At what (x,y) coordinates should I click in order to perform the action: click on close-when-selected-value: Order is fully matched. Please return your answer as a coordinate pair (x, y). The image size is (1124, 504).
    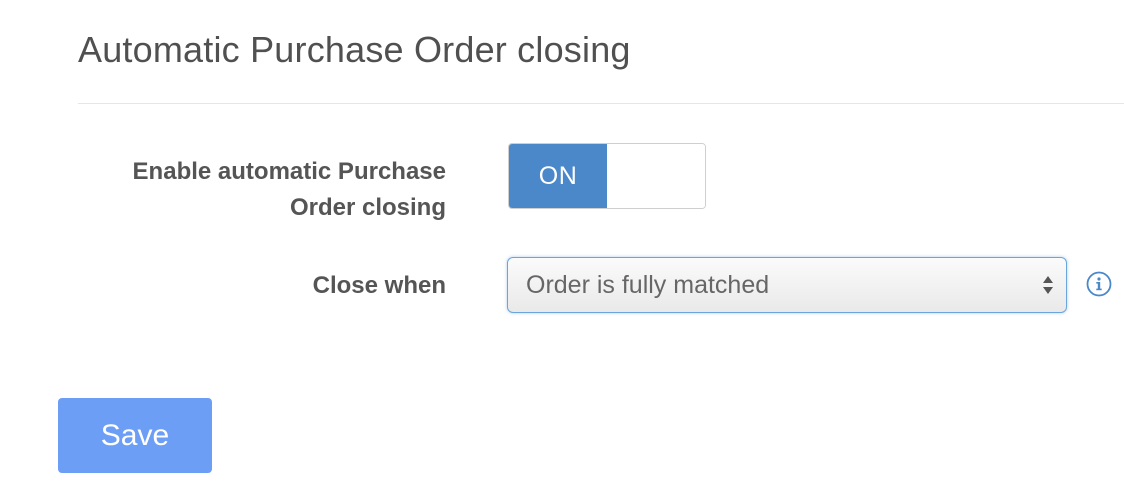
    Looking at the image, I should click on (648, 285).